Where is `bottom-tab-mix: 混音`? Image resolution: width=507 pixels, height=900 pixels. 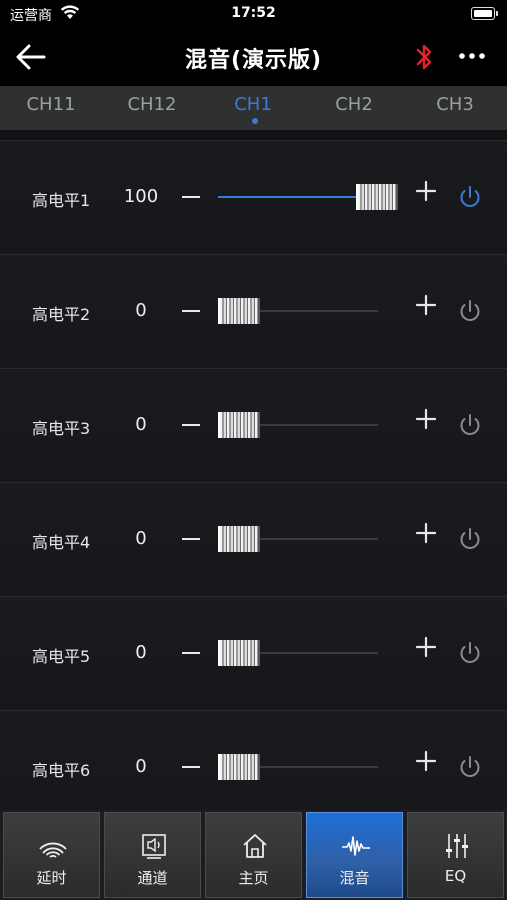
bottom-tab-mix: 混音 is located at coordinates (354, 855).